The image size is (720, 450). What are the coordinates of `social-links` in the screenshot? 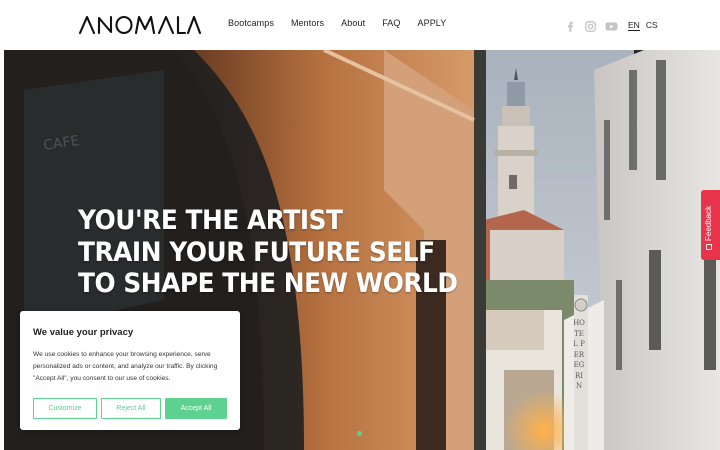 It's located at (591, 25).